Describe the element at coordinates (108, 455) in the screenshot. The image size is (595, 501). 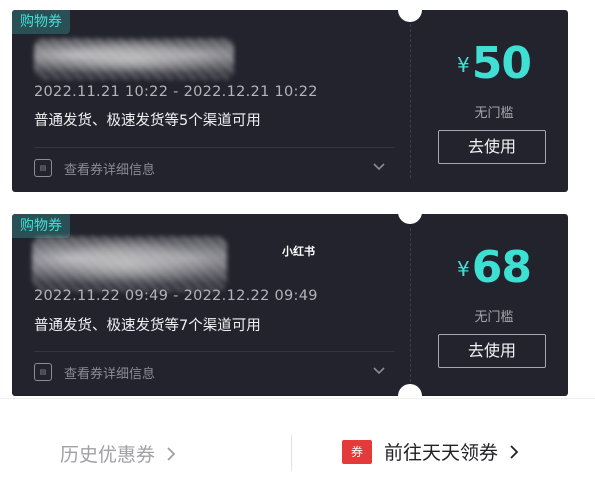
I see `history-label: 历史优惠券` at that location.